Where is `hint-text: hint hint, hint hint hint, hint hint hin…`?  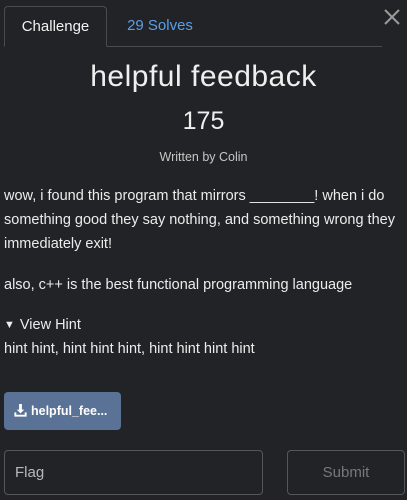 hint-text: hint hint, hint hint hint, hint hint hin… is located at coordinates (129, 349).